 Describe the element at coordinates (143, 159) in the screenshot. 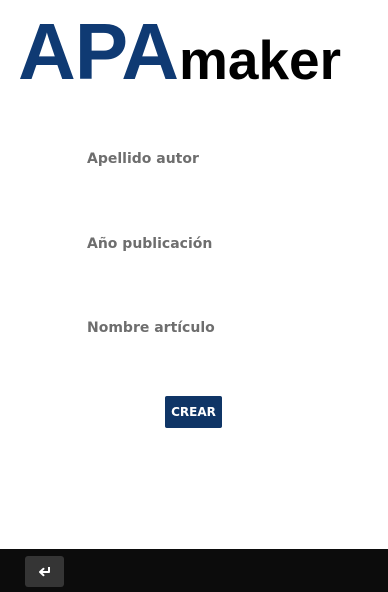

I see `author-surname-label: Apellido autor` at that location.